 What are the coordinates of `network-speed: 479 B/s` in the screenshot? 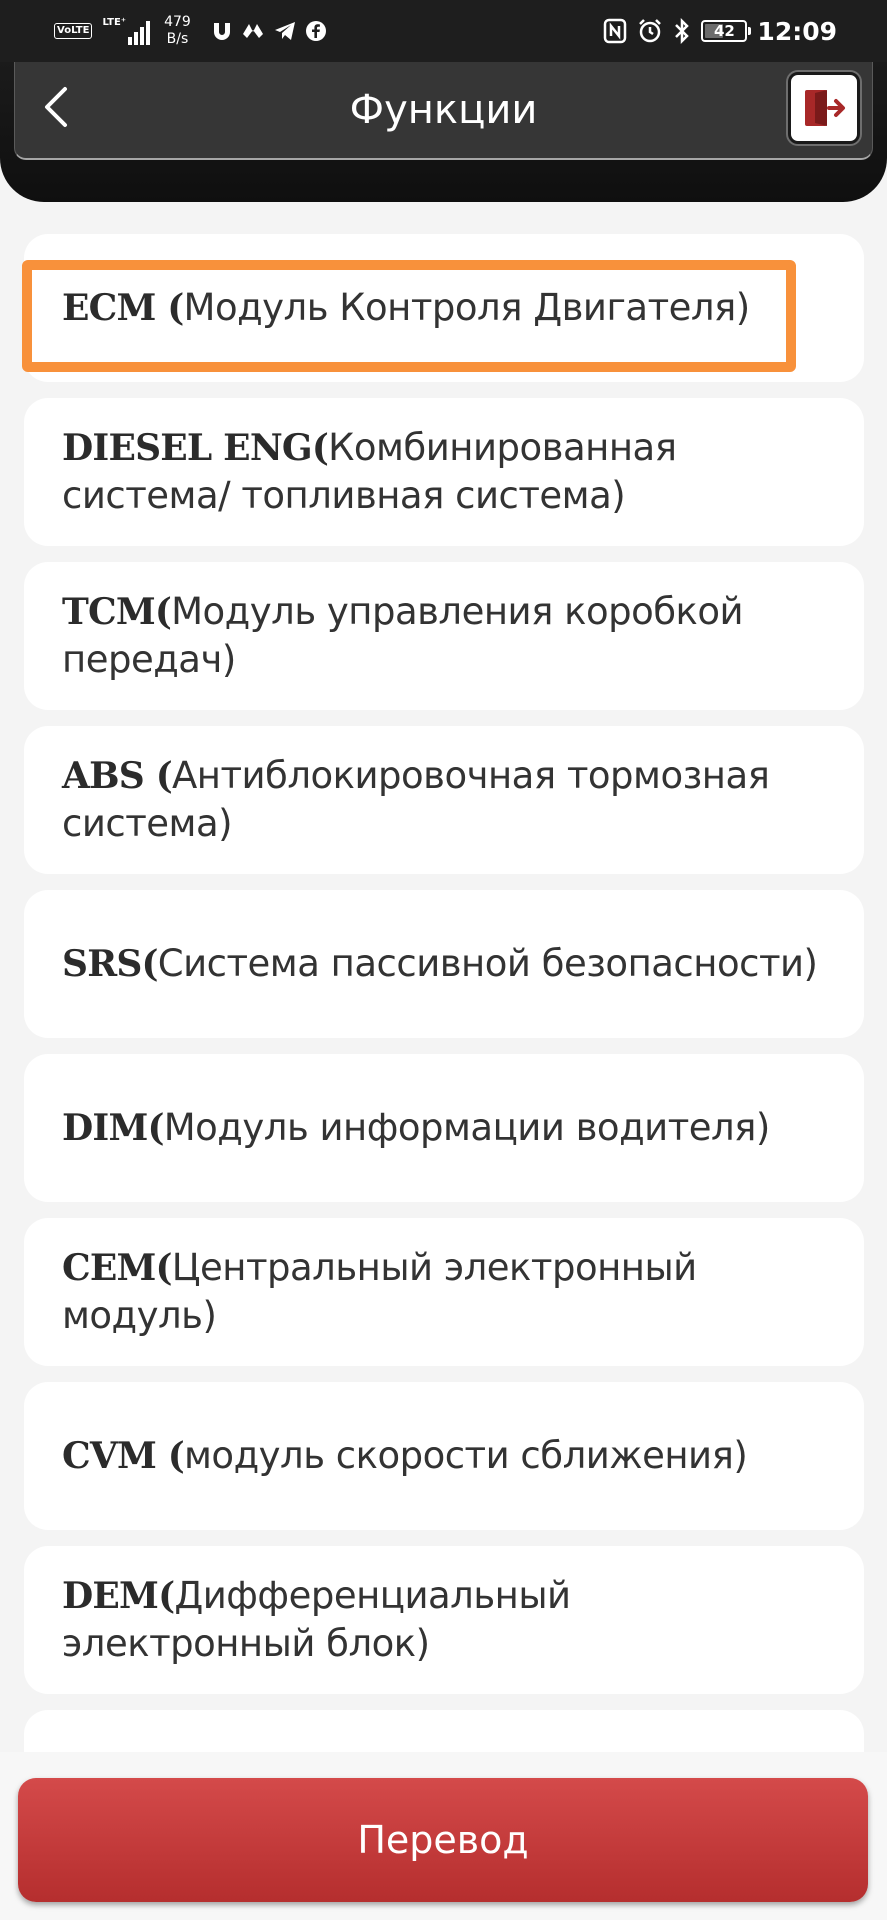 It's located at (177, 31).